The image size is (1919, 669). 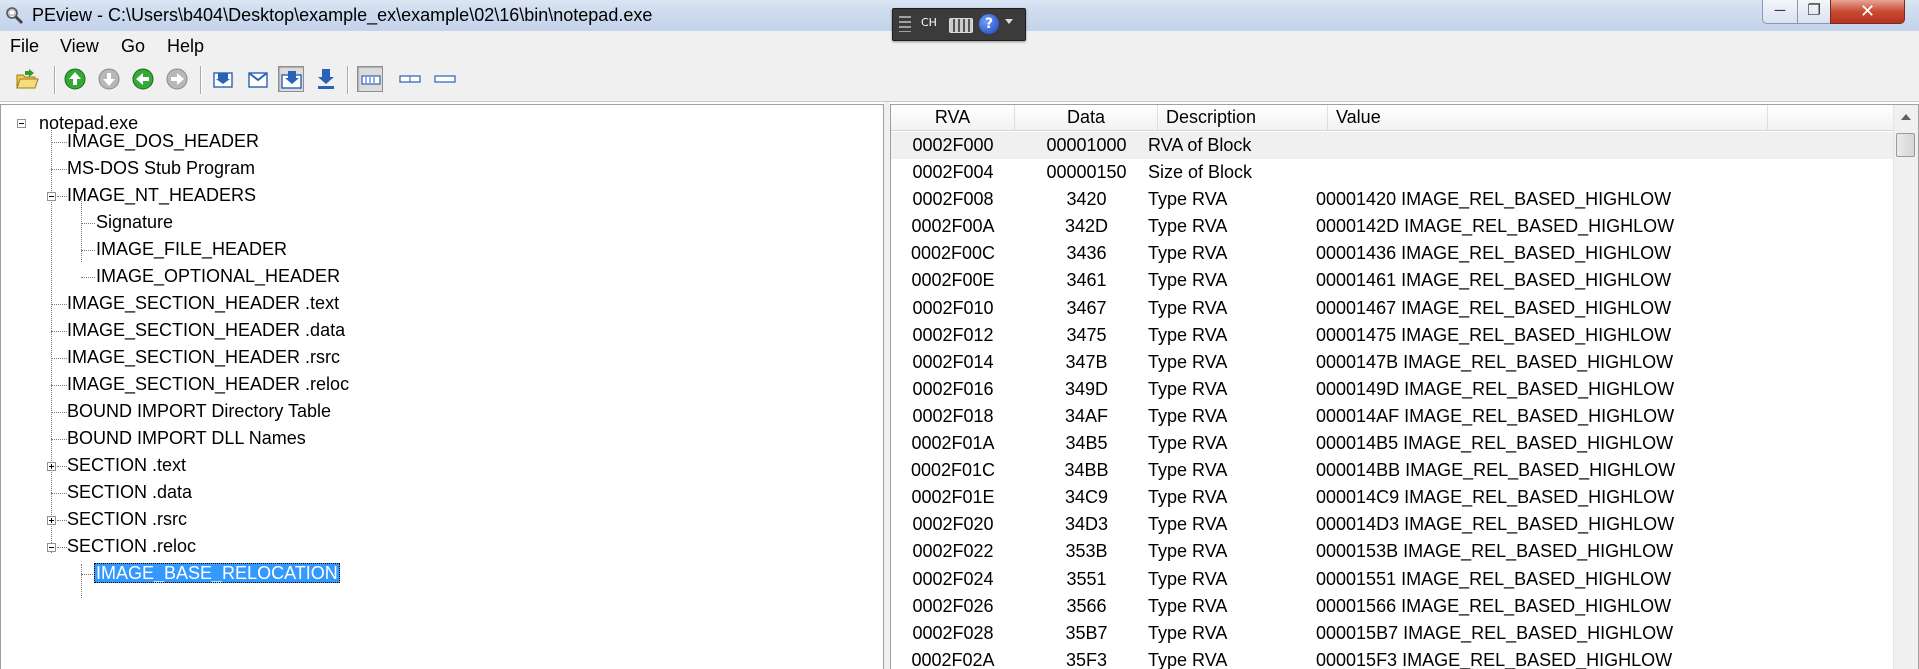 I want to click on tree-item-bound-import-dll-names: BOUND IMPORT DLL Names, so click(x=186, y=438).